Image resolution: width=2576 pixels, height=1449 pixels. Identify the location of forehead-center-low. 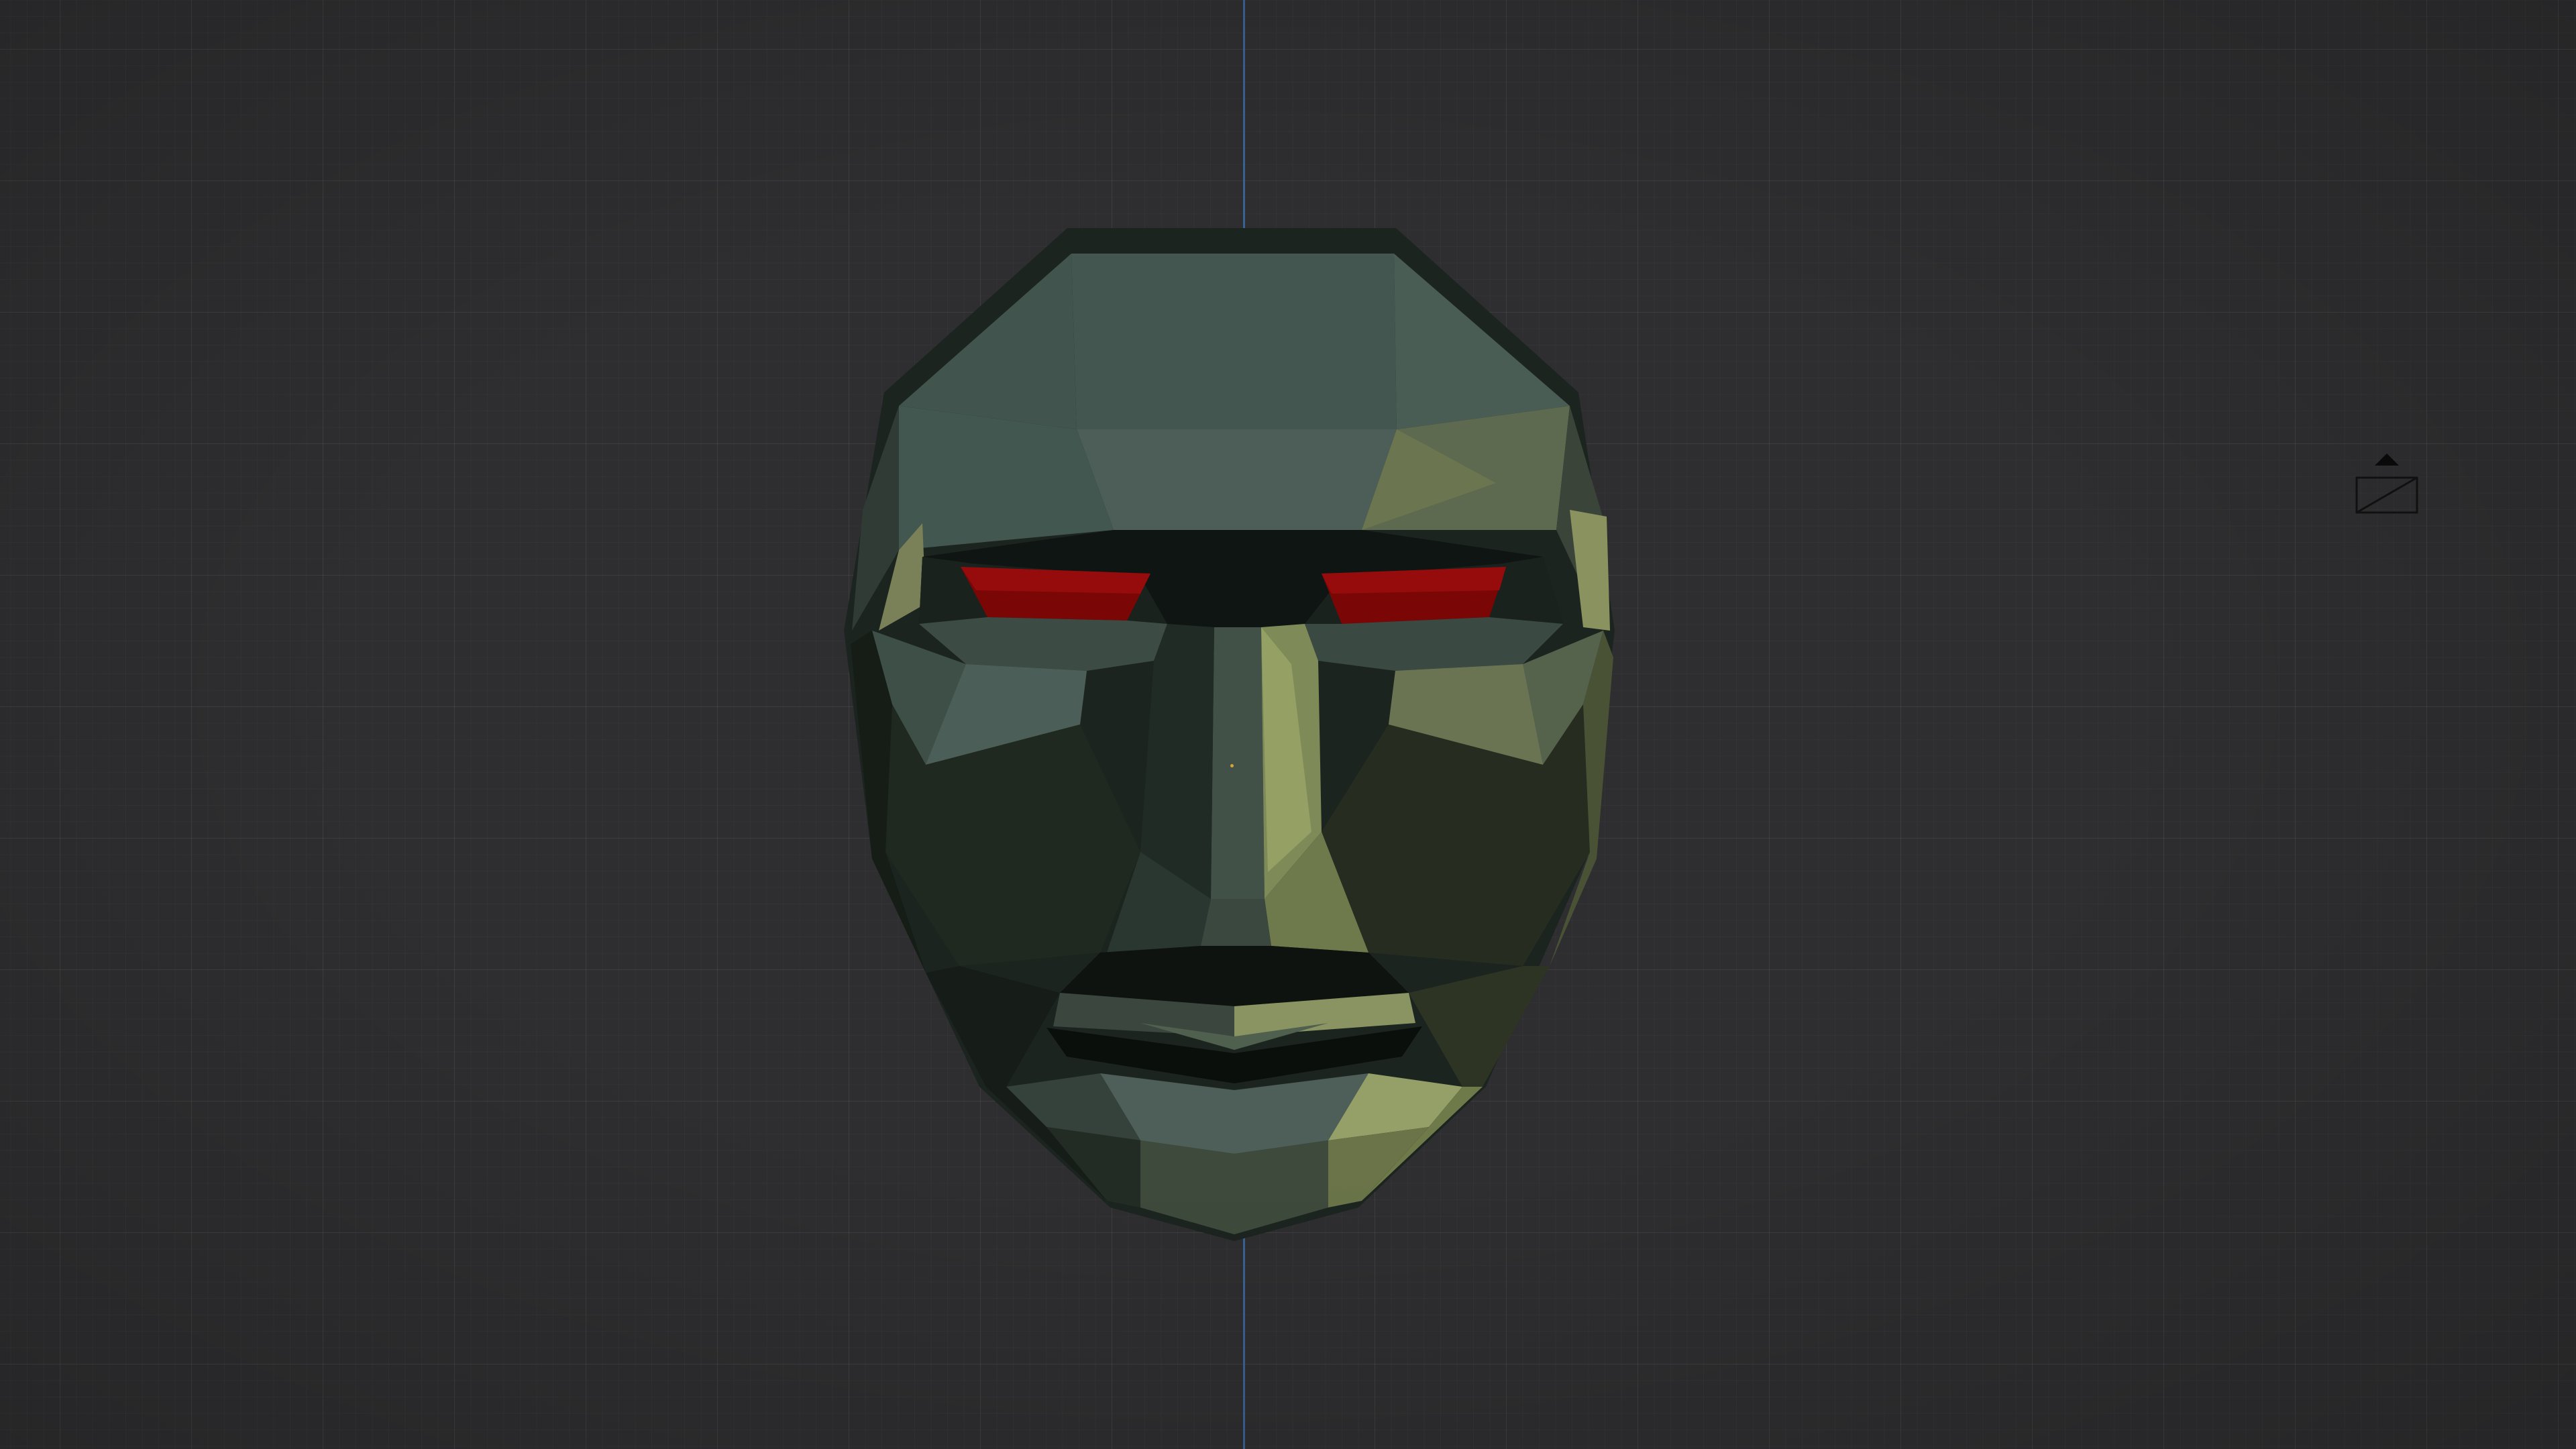
(1237, 479).